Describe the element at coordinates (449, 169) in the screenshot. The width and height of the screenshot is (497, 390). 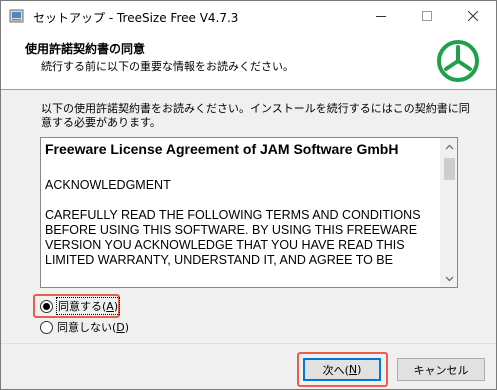
I see `scroll-thumb` at that location.